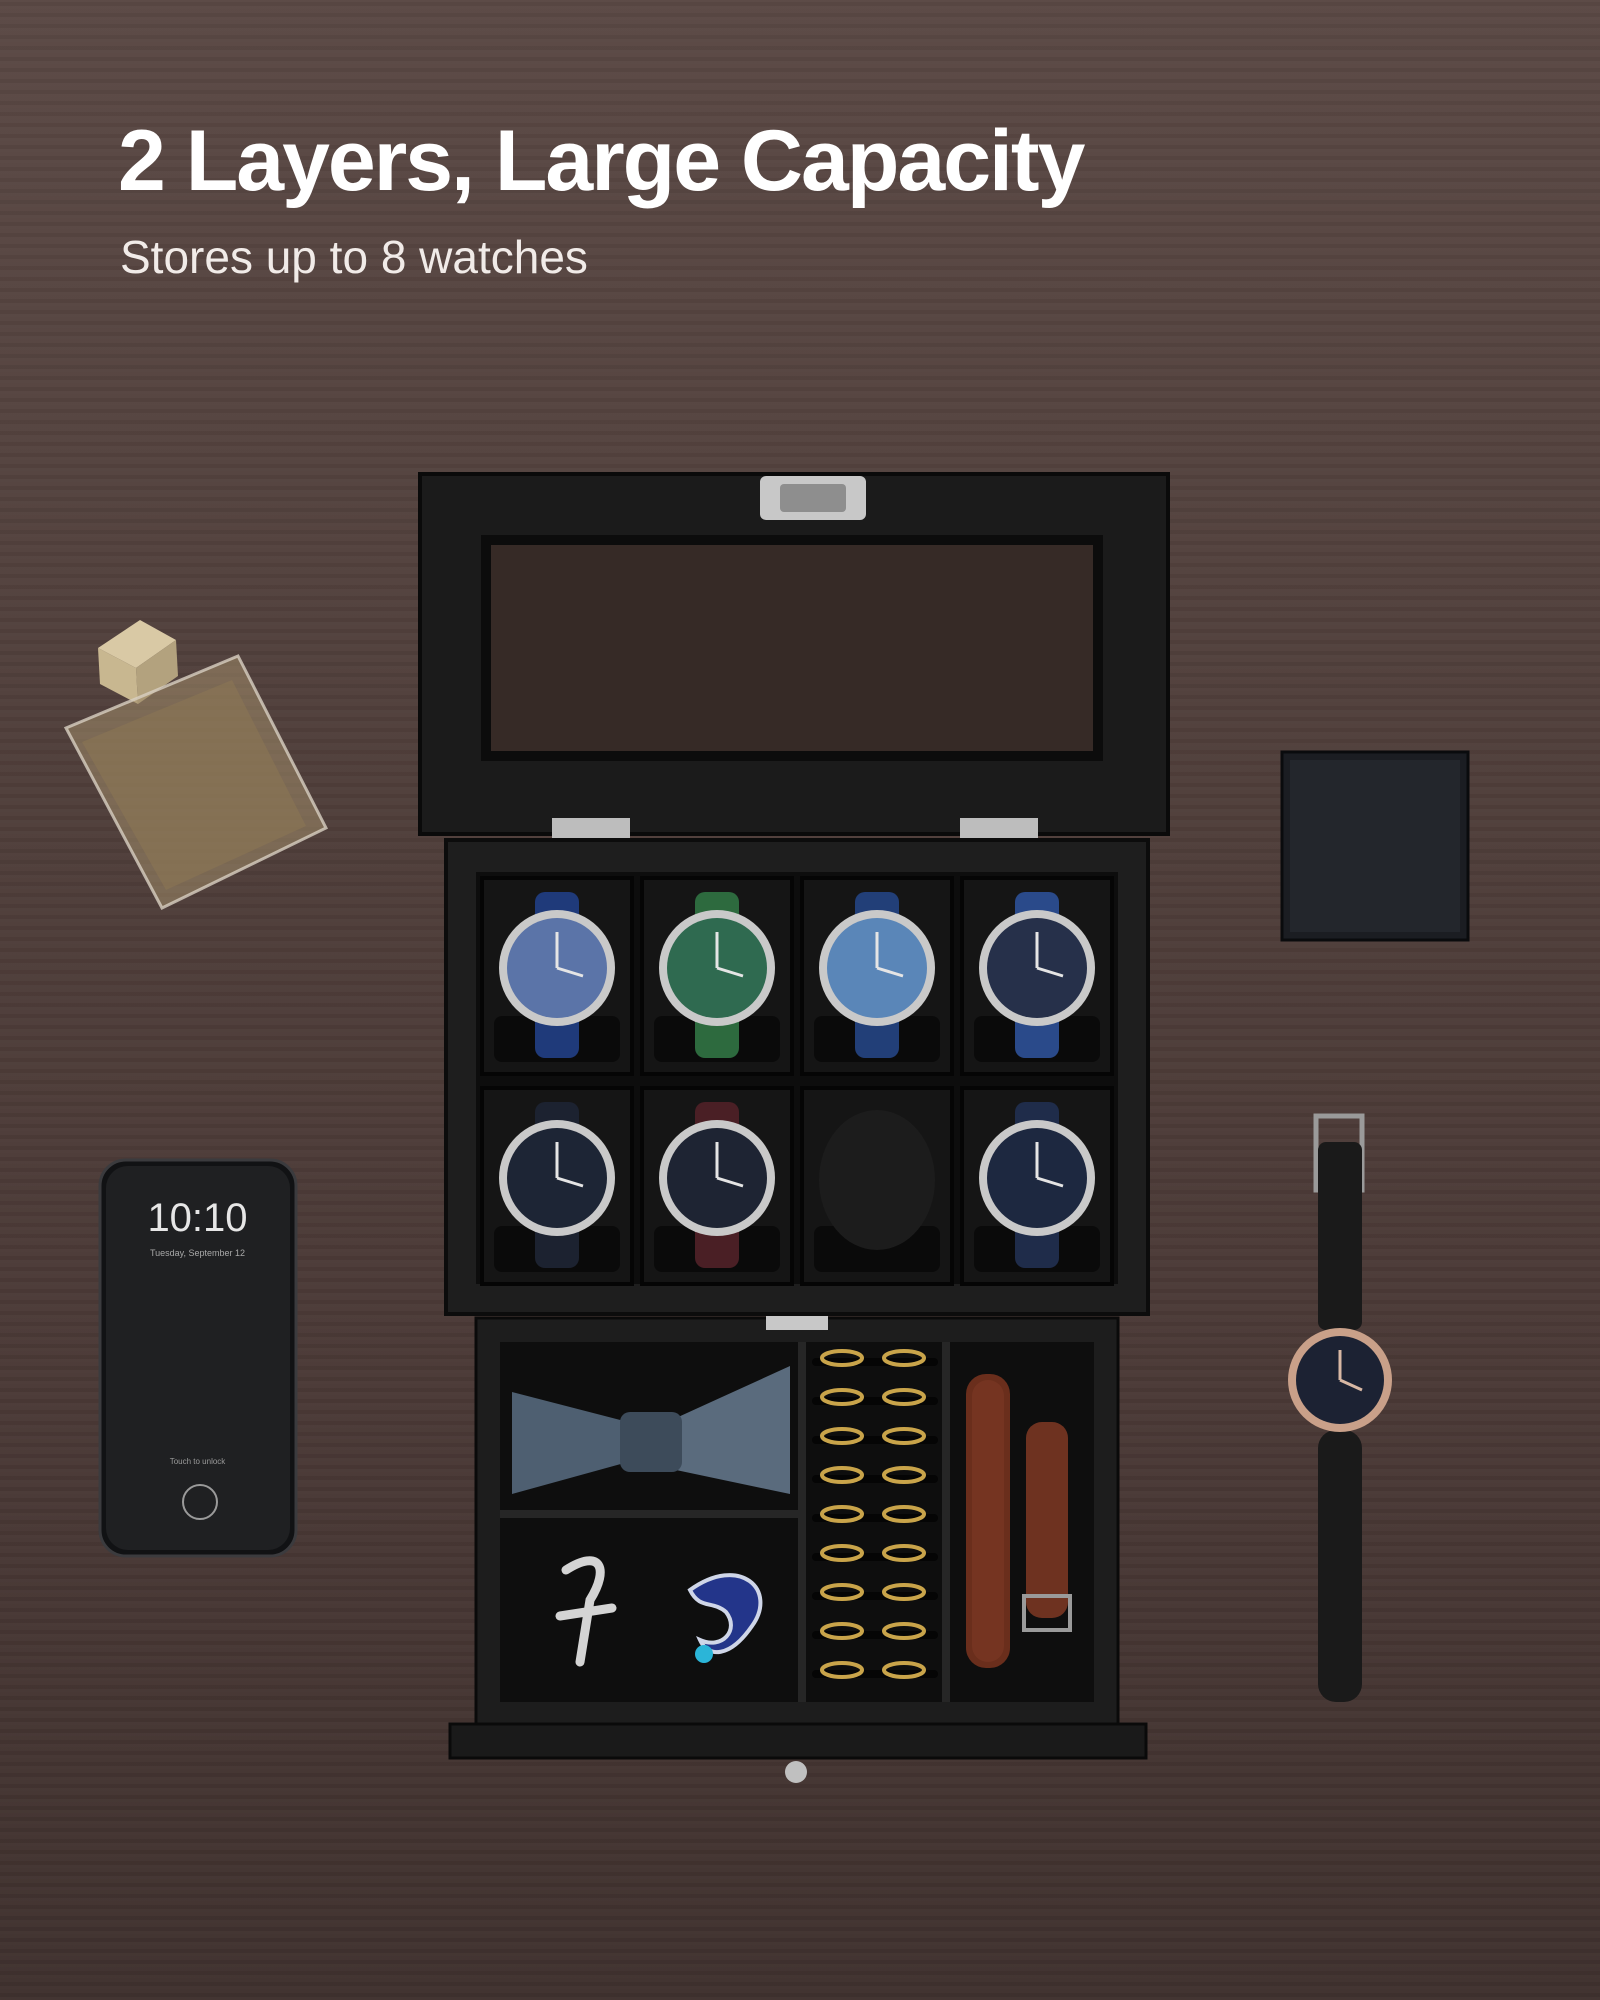 This screenshot has height=2000, width=1600. What do you see at coordinates (1375, 846) in the screenshot?
I see `gift-box` at bounding box center [1375, 846].